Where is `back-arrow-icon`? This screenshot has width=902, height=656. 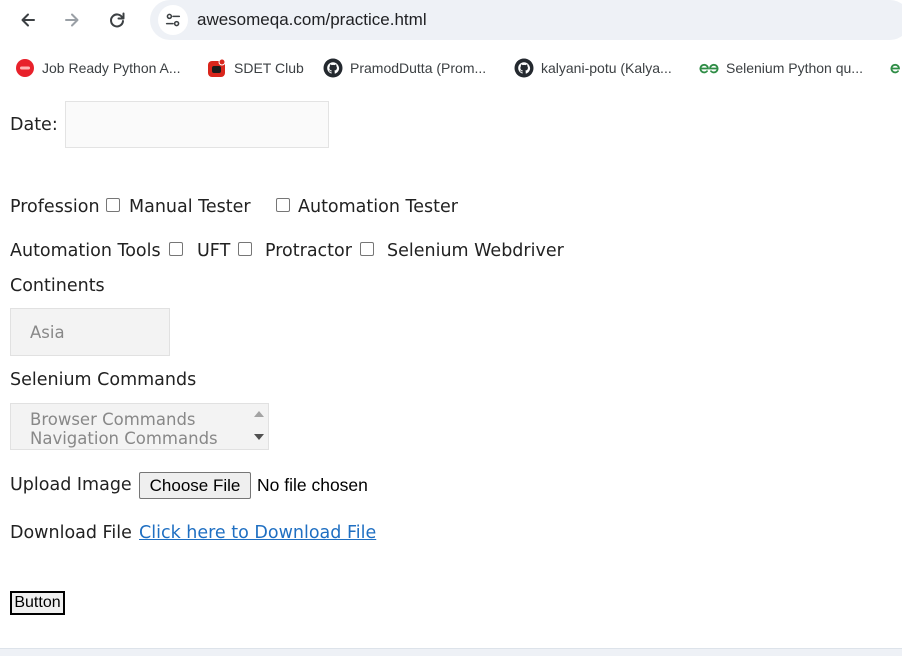
back-arrow-icon is located at coordinates (28, 20).